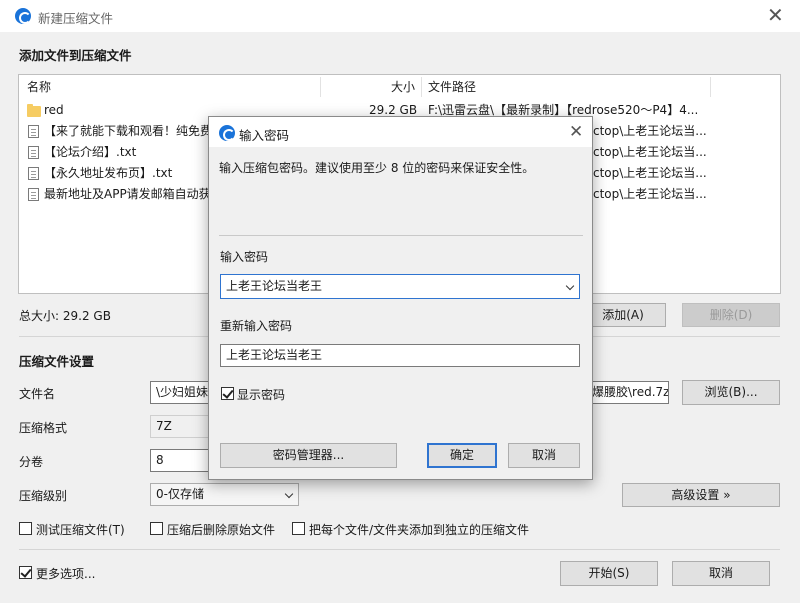 Image resolution: width=800 pixels, height=603 pixels. What do you see at coordinates (462, 455) in the screenshot?
I see `ok-button: 确定` at bounding box center [462, 455].